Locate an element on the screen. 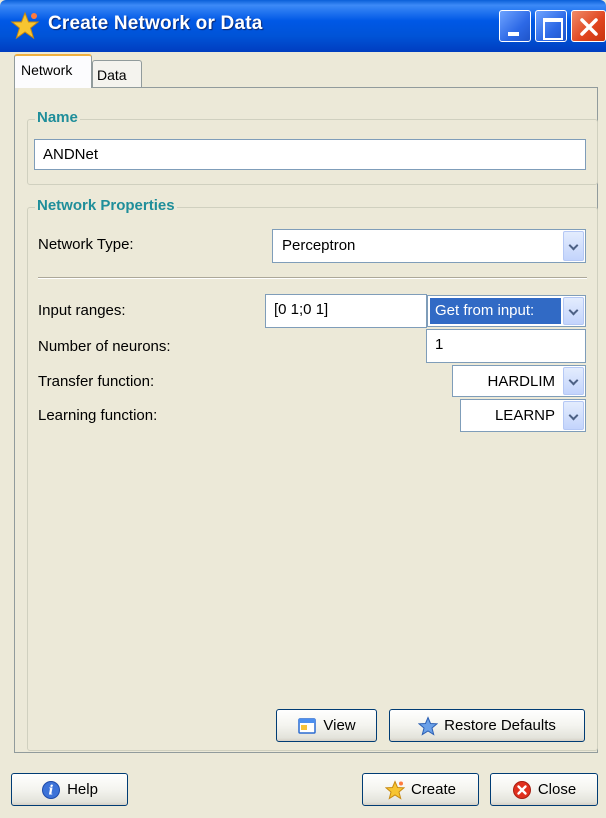 The height and width of the screenshot is (818, 606). maximize-button is located at coordinates (551, 26).